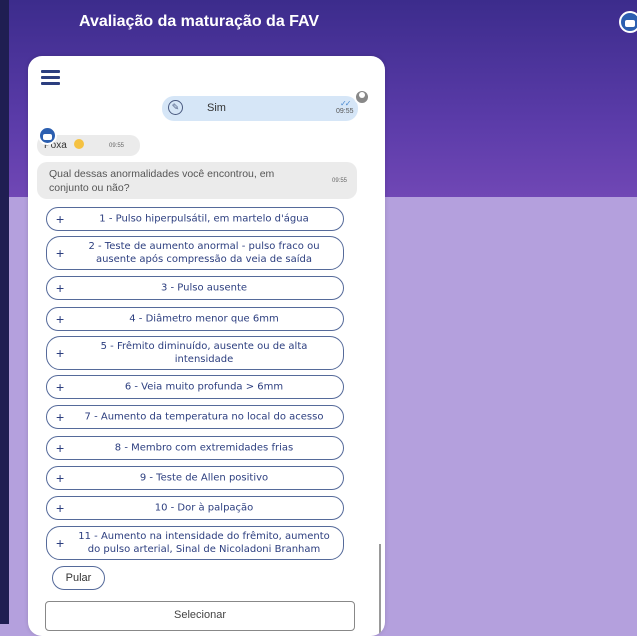 The height and width of the screenshot is (636, 637). I want to click on page-title: Avaliação da maturação da FAV, so click(199, 21).